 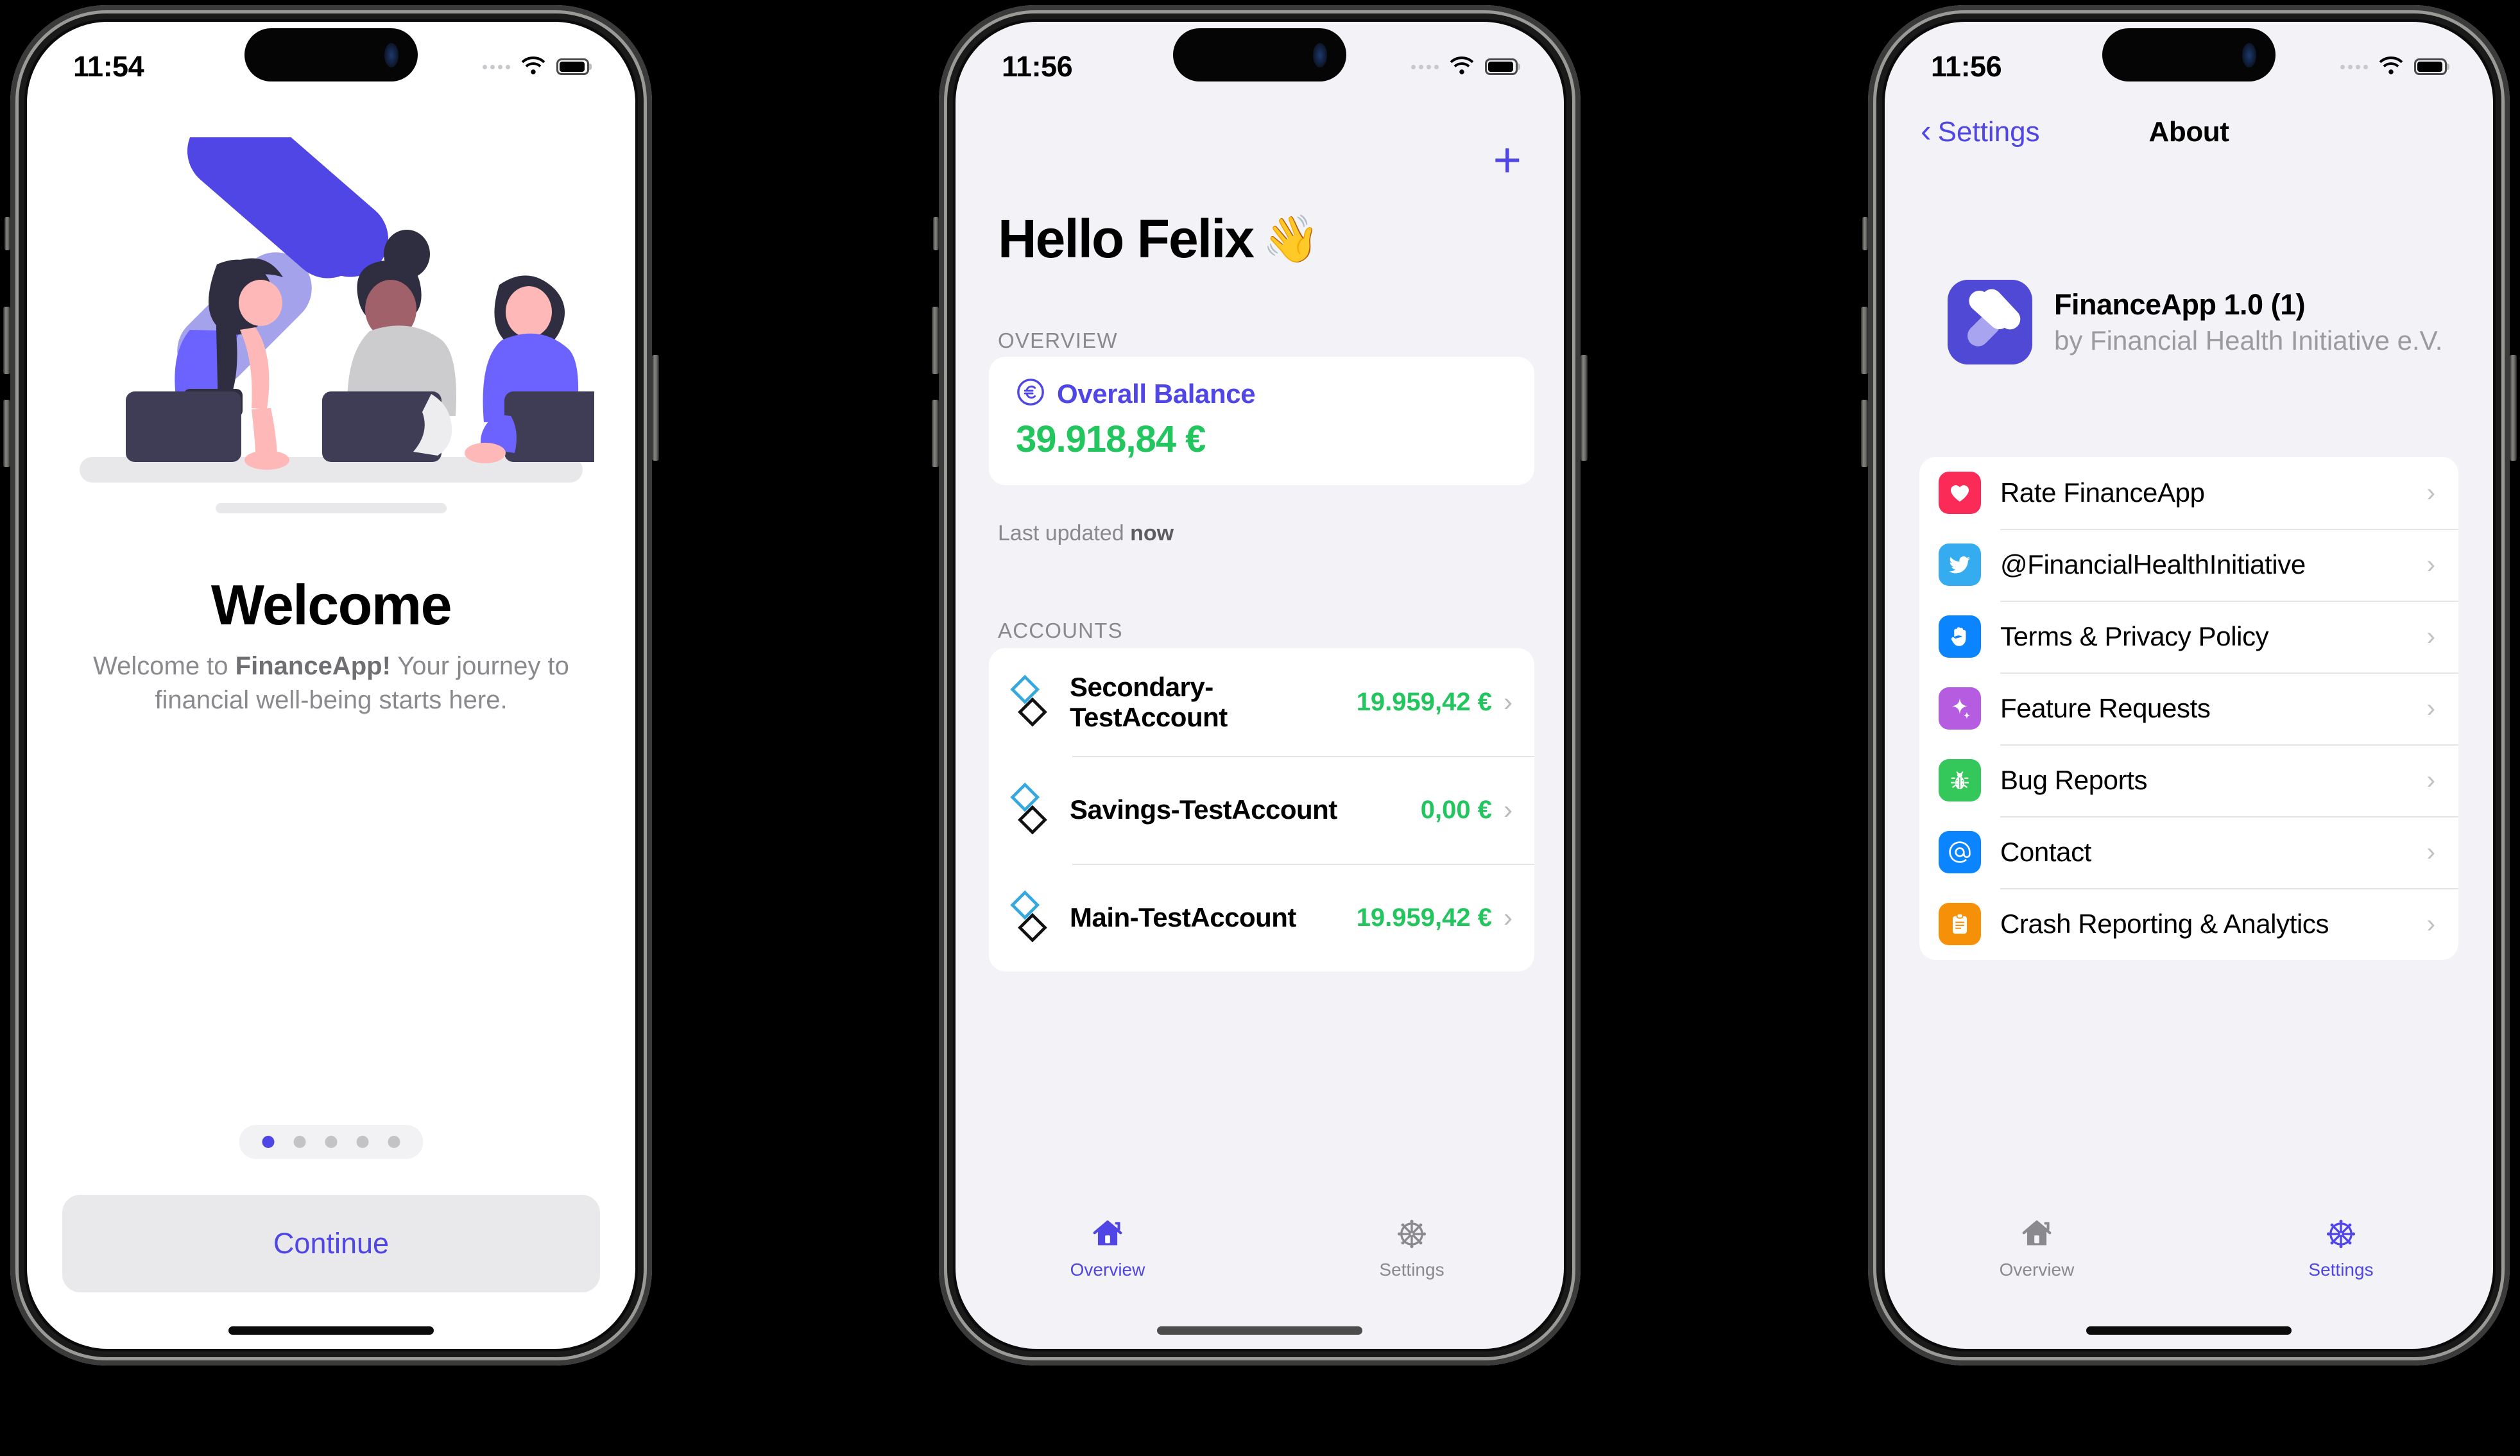 What do you see at coordinates (2188, 132) in the screenshot?
I see `page-title: About` at bounding box center [2188, 132].